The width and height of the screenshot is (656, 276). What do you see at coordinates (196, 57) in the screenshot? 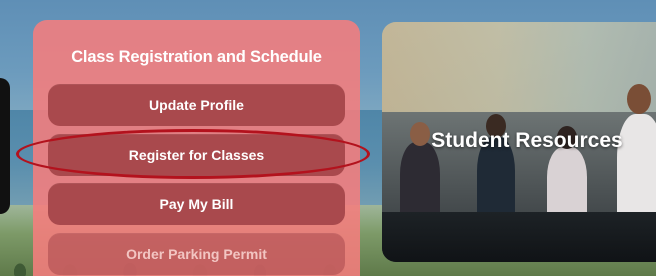
I see `panel-title: Class Registration and Schedule` at bounding box center [196, 57].